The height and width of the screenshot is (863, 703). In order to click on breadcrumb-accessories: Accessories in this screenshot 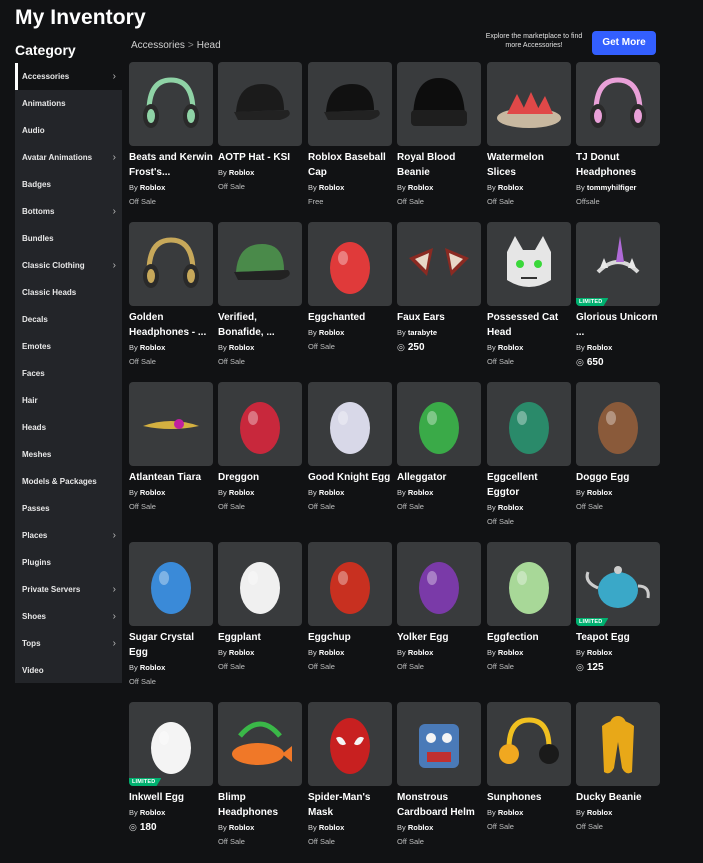, I will do `click(158, 45)`.